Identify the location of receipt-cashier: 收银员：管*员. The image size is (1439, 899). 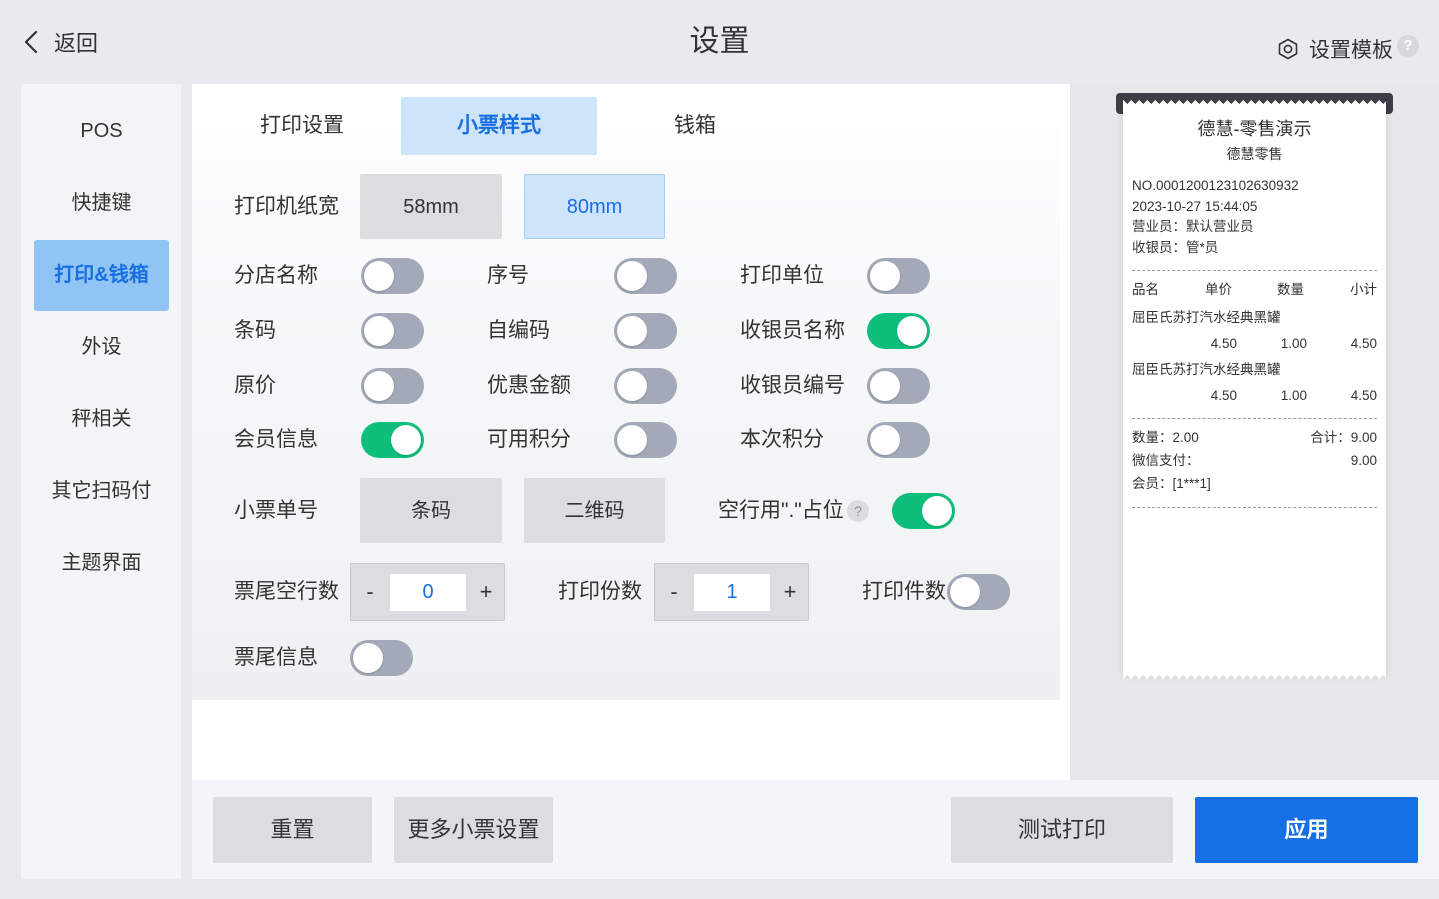
(1175, 247).